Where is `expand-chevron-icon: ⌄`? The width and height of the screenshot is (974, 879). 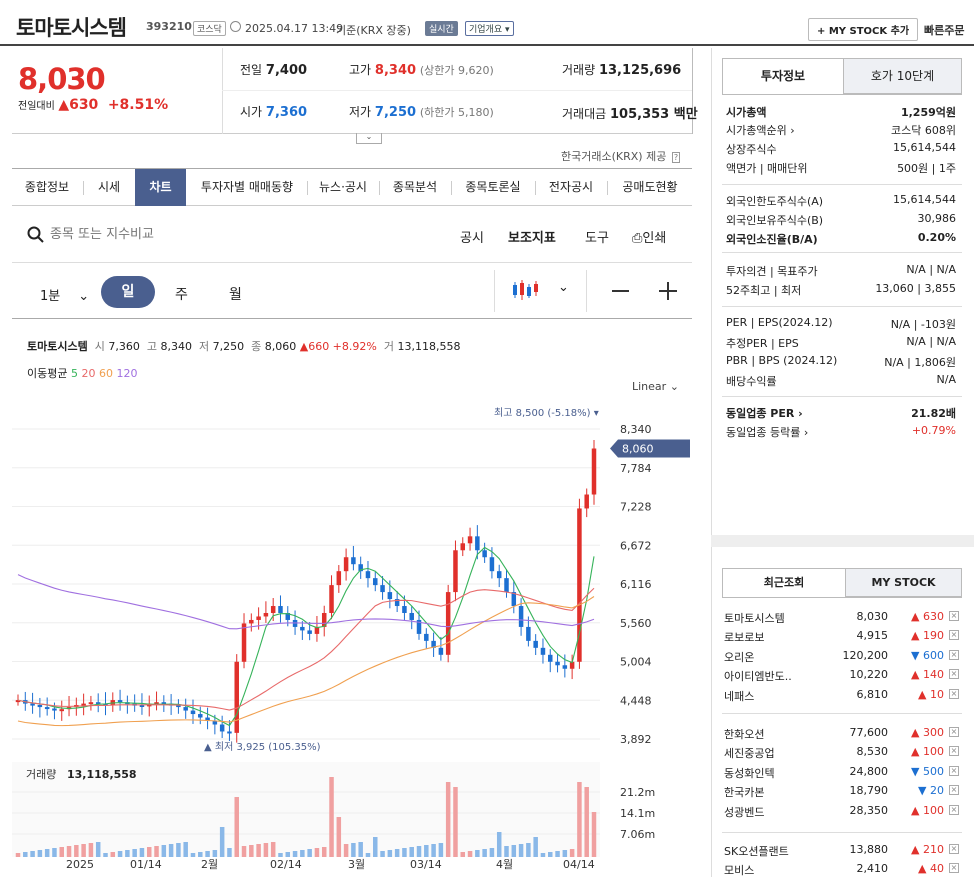
expand-chevron-icon: ⌄ is located at coordinates (369, 138).